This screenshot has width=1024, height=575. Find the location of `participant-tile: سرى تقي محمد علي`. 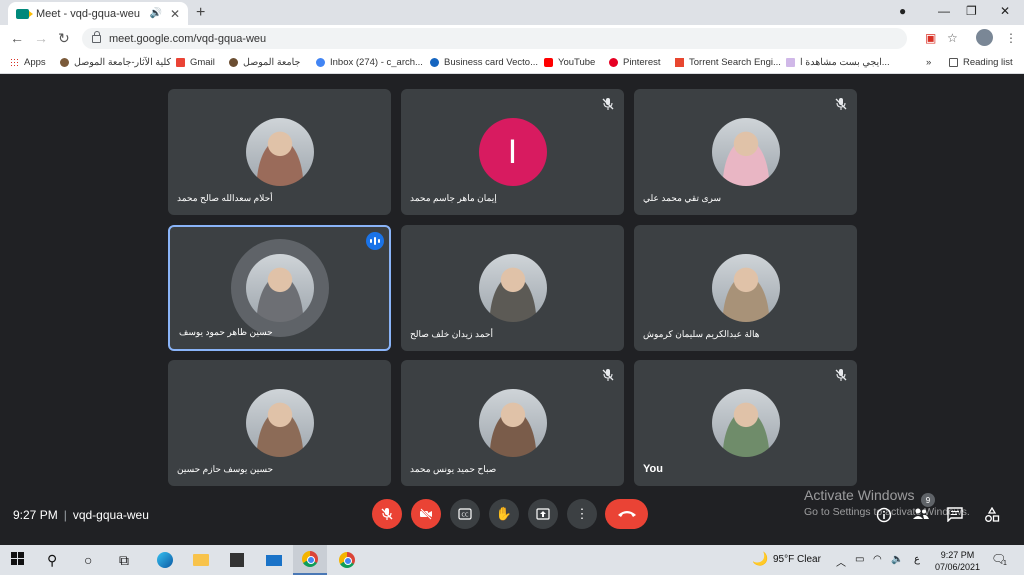

participant-tile: سرى تقي محمد علي is located at coordinates (745, 152).